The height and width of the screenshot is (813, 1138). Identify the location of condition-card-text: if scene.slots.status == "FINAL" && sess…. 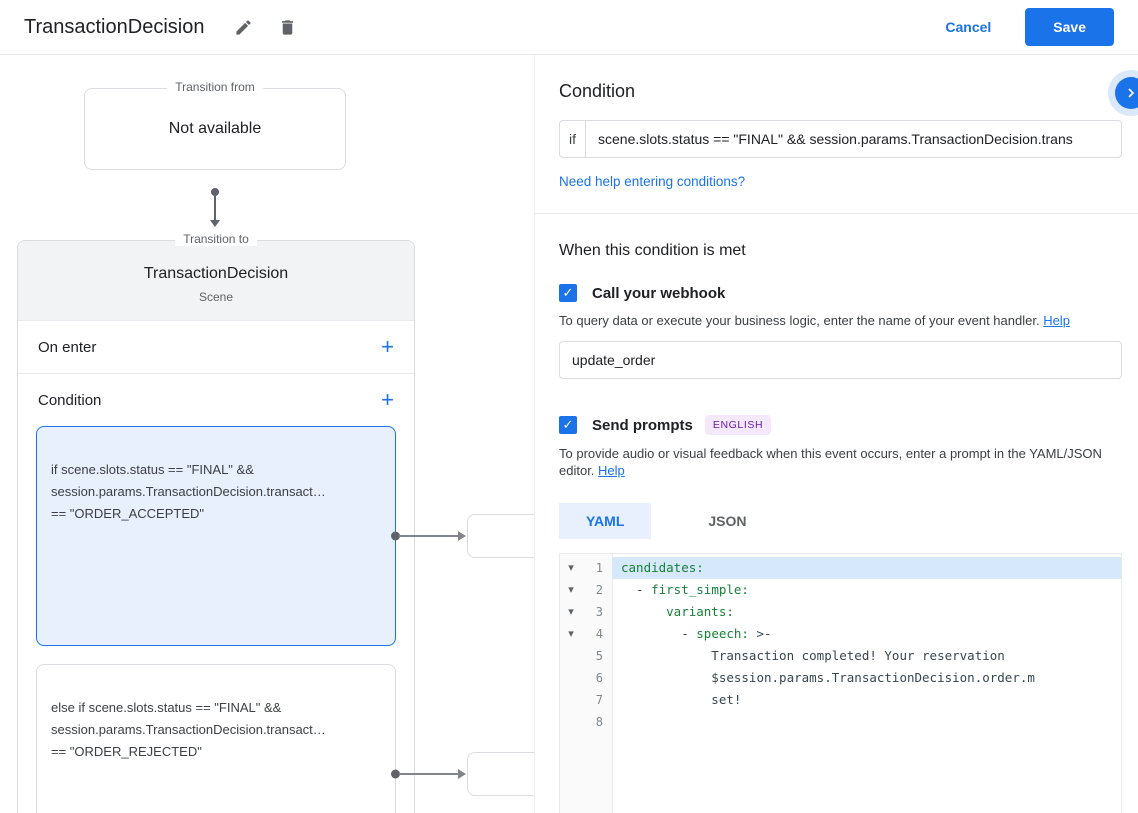
(188, 491).